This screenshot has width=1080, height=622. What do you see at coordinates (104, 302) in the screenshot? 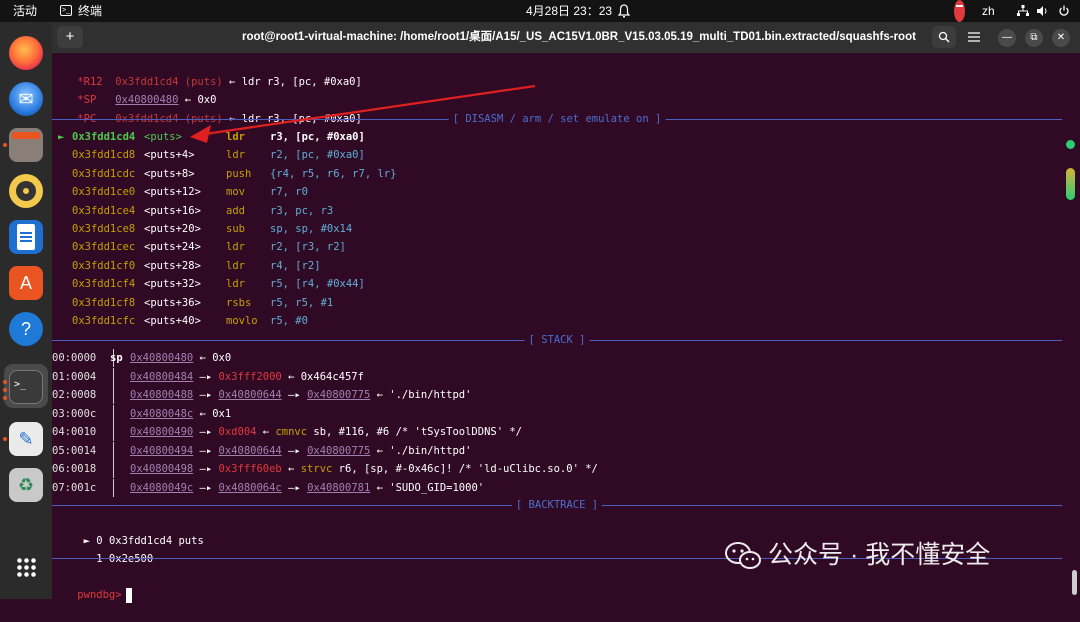
I see `instruction-address: 0x3fdd1cf8` at bounding box center [104, 302].